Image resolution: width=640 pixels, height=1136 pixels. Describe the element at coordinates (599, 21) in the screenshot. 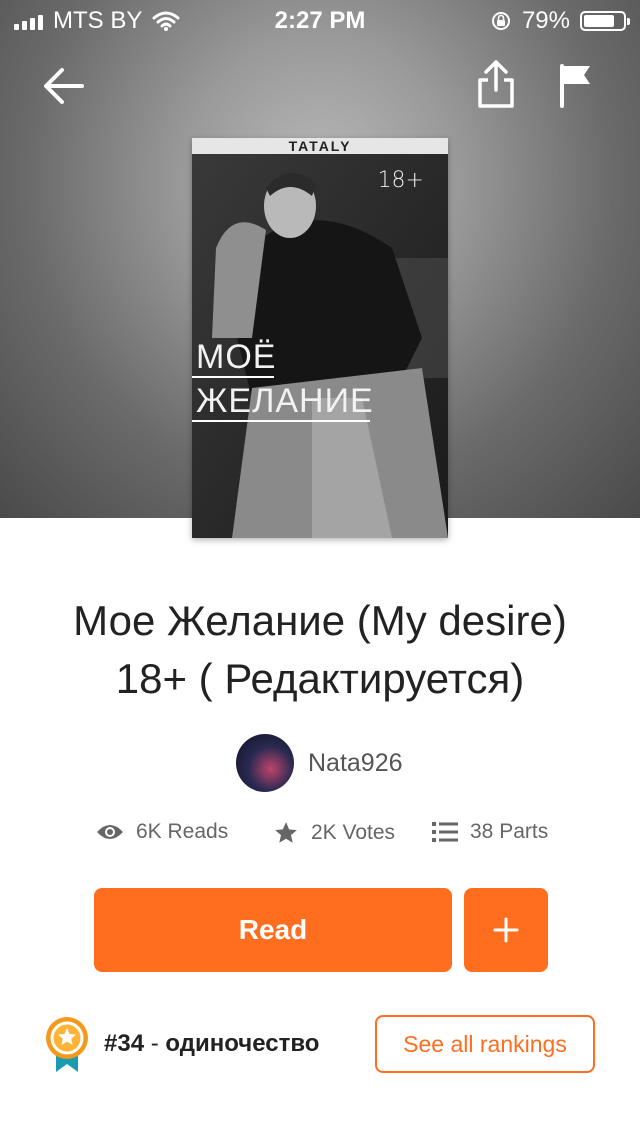

I see `battery-fill` at that location.